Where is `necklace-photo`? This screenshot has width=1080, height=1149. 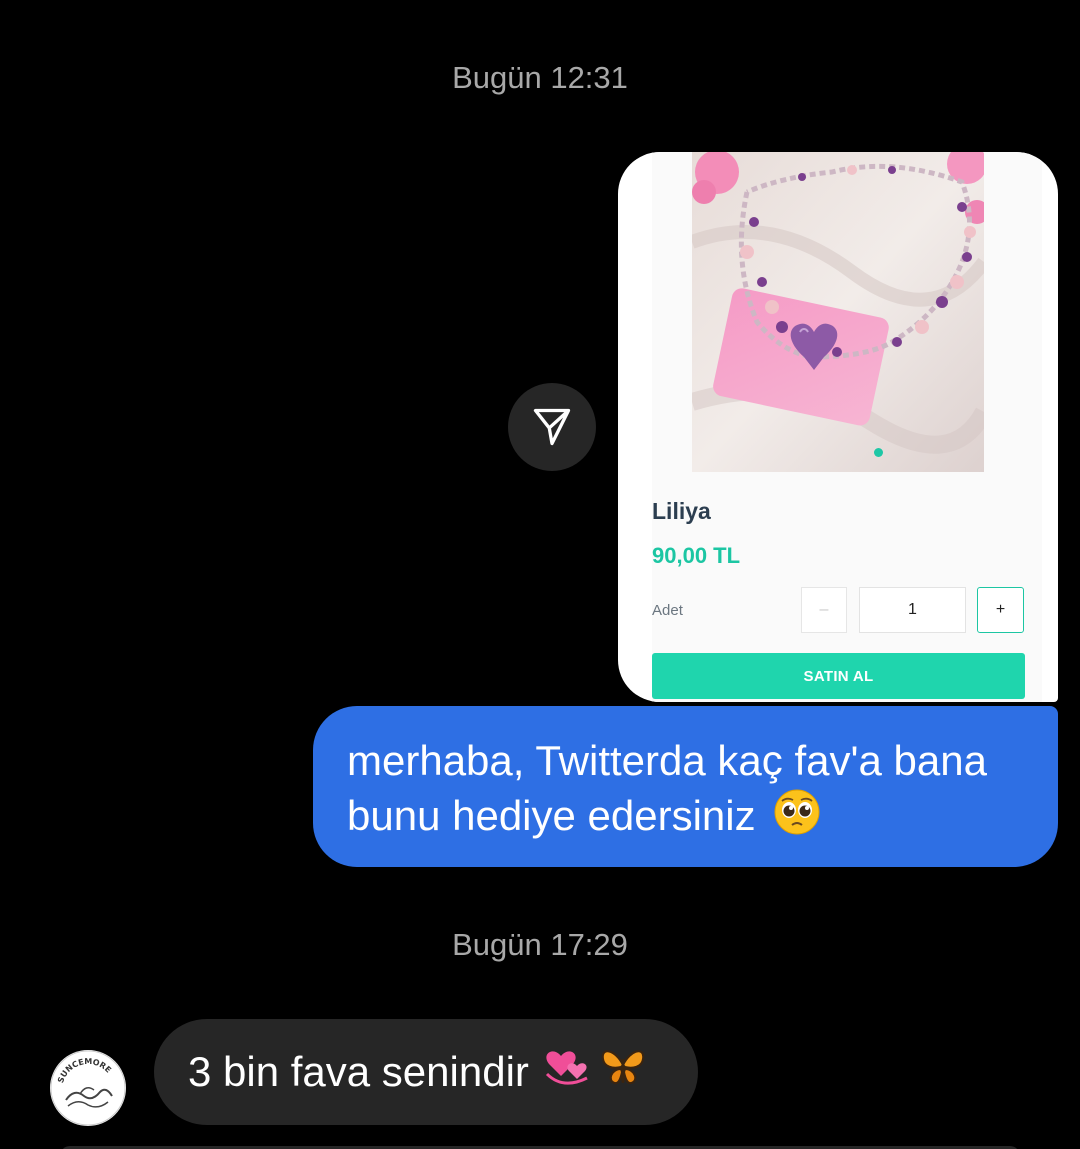
necklace-photo is located at coordinates (838, 312).